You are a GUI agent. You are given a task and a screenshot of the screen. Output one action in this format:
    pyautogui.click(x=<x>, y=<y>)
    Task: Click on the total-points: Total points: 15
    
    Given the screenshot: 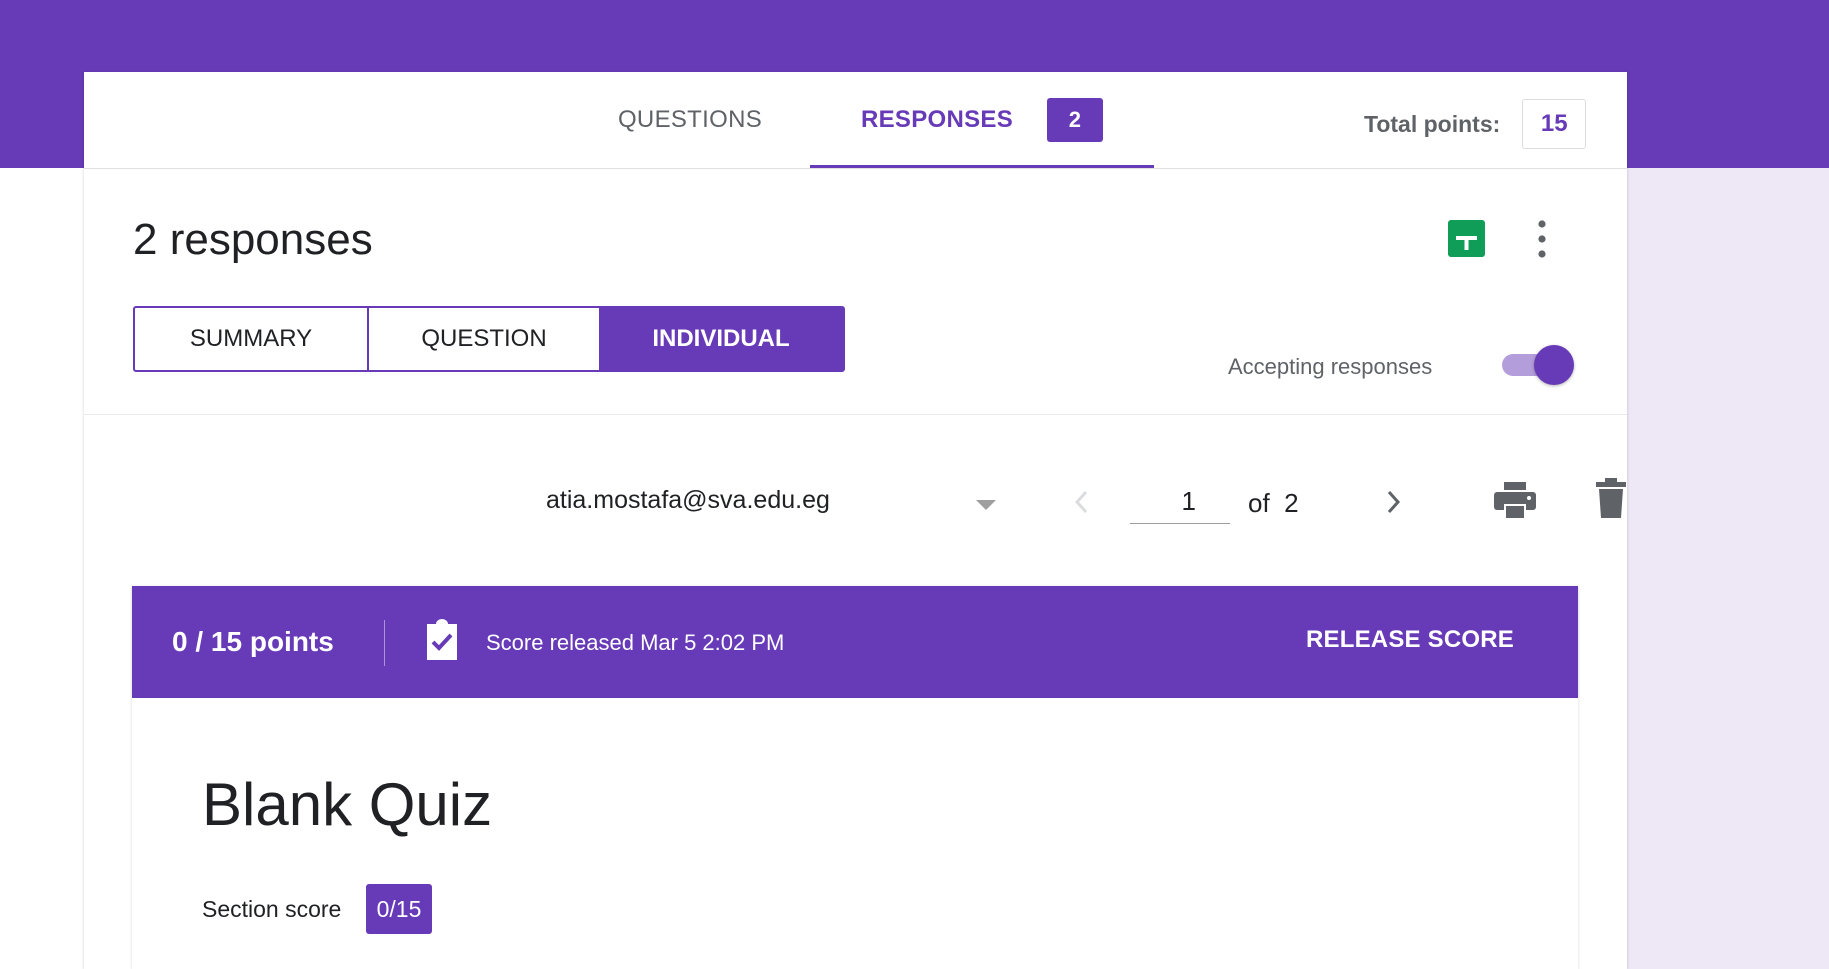 What is the action you would take?
    pyautogui.click(x=1475, y=124)
    